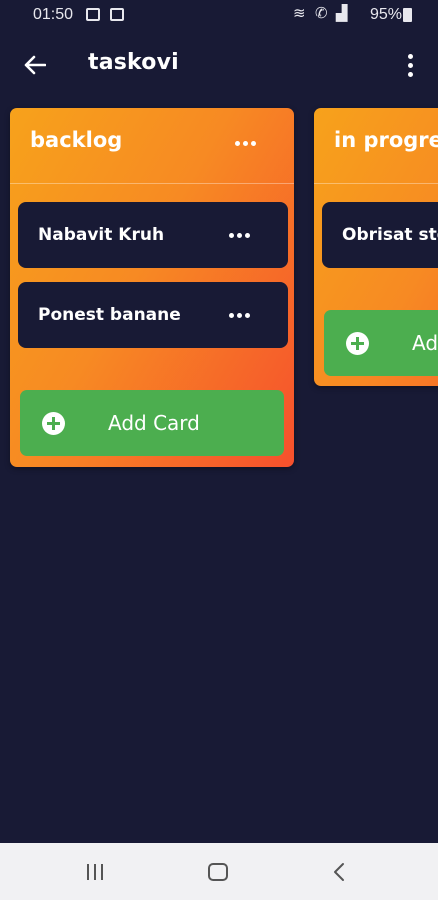  I want to click on status-bar: 01:50 ≋ ✆ ▟ 95%, so click(219, 15).